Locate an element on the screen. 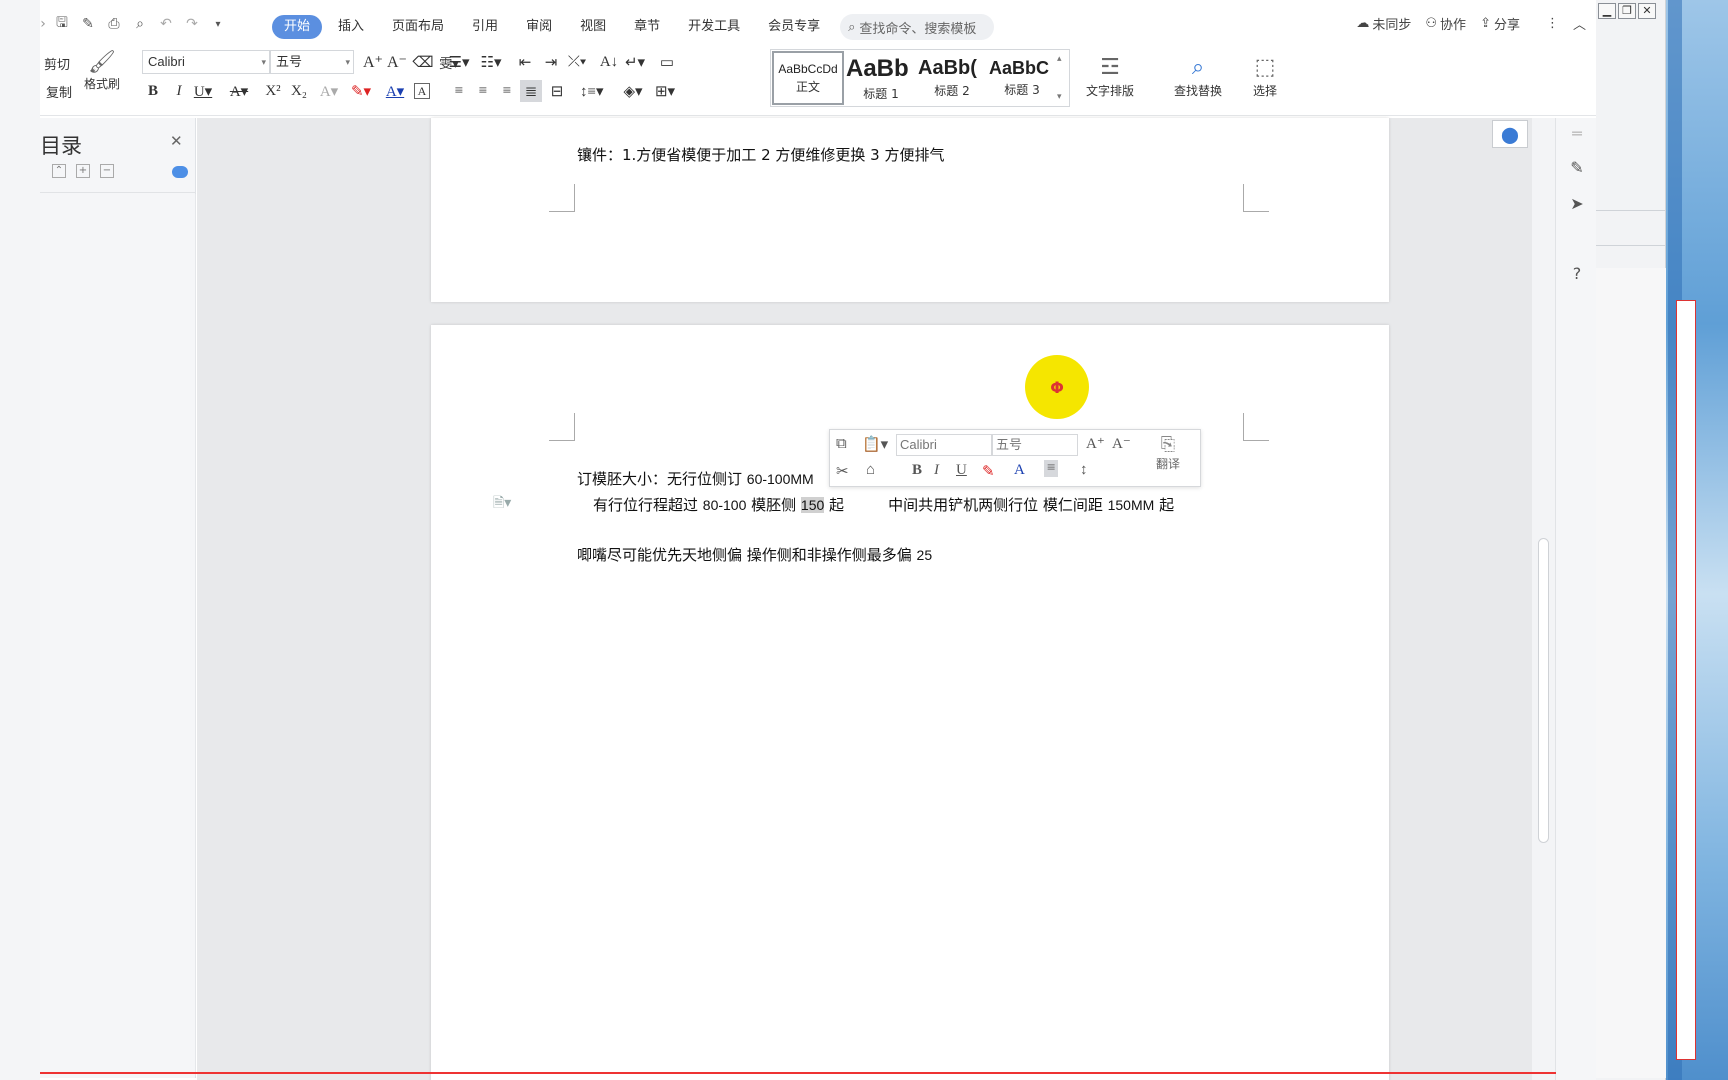  format-painter-icon: ⌂ is located at coordinates (870, 470).